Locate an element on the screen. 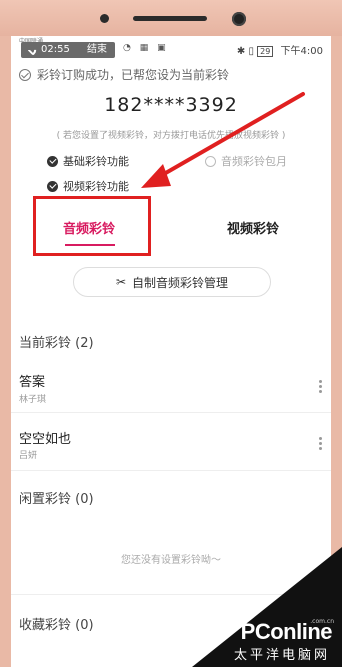  sensor-dot is located at coordinates (104, 18).